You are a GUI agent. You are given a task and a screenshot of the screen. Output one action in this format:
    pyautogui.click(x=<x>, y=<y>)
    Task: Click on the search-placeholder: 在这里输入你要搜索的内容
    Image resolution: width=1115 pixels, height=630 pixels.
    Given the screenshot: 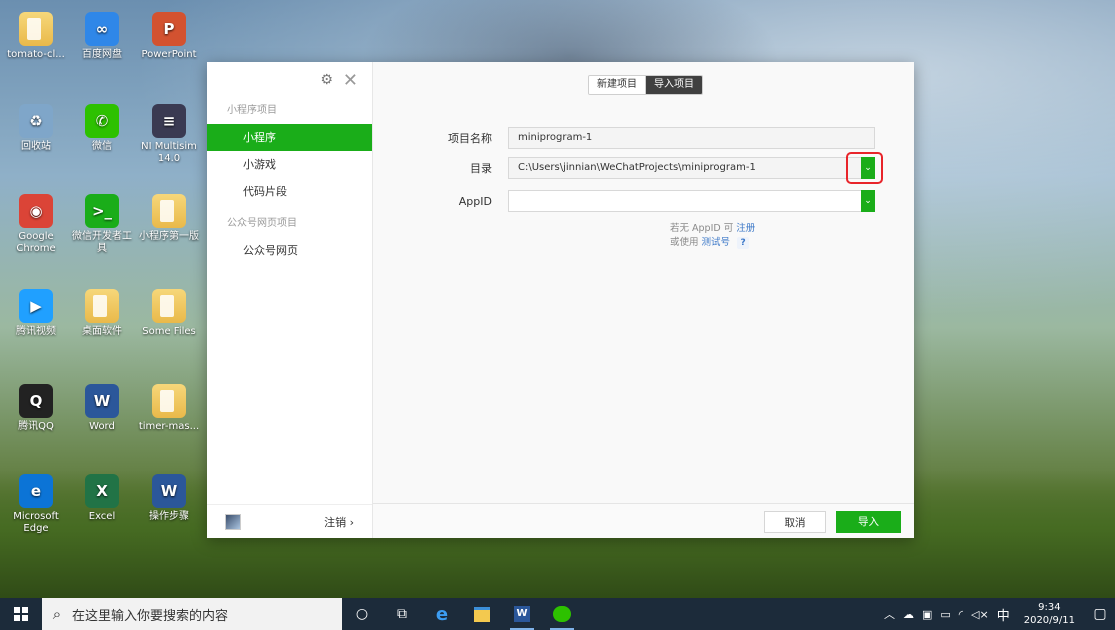 What is the action you would take?
    pyautogui.click(x=150, y=616)
    